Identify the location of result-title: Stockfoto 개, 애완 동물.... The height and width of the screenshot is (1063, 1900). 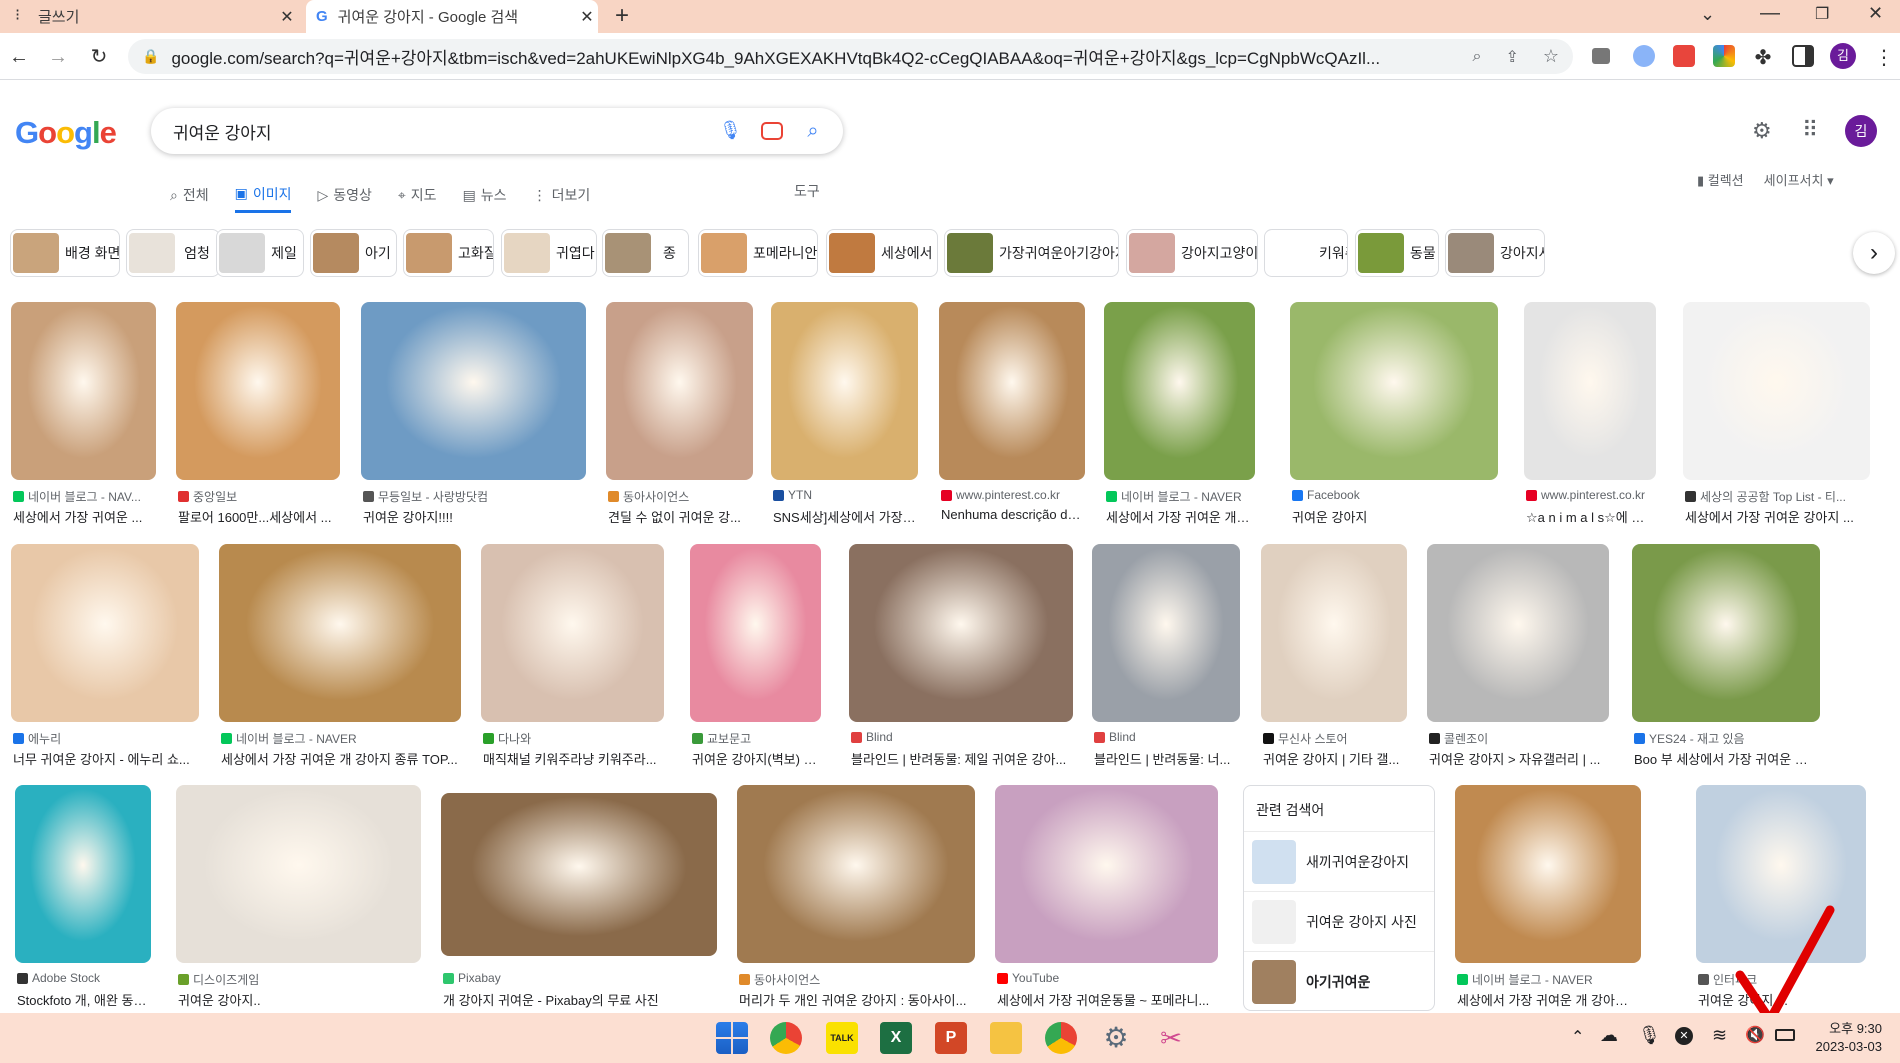
(83, 999).